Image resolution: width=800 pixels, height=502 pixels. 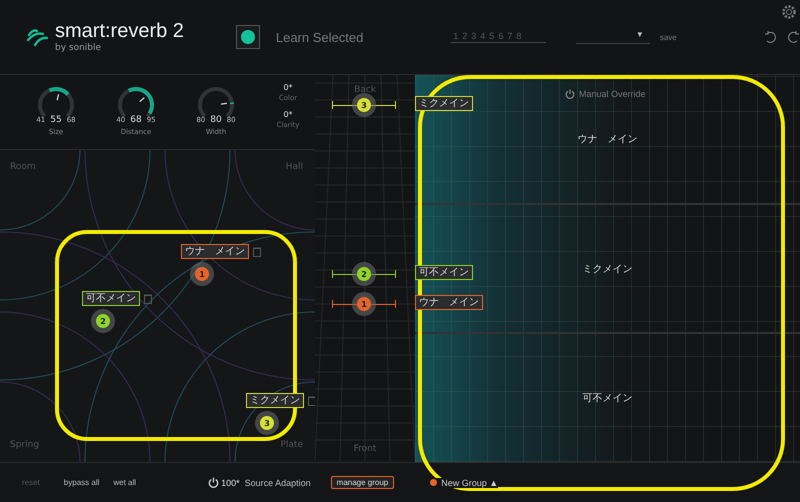 What do you see at coordinates (124, 482) in the screenshot?
I see `wet-all-button: wet all` at bounding box center [124, 482].